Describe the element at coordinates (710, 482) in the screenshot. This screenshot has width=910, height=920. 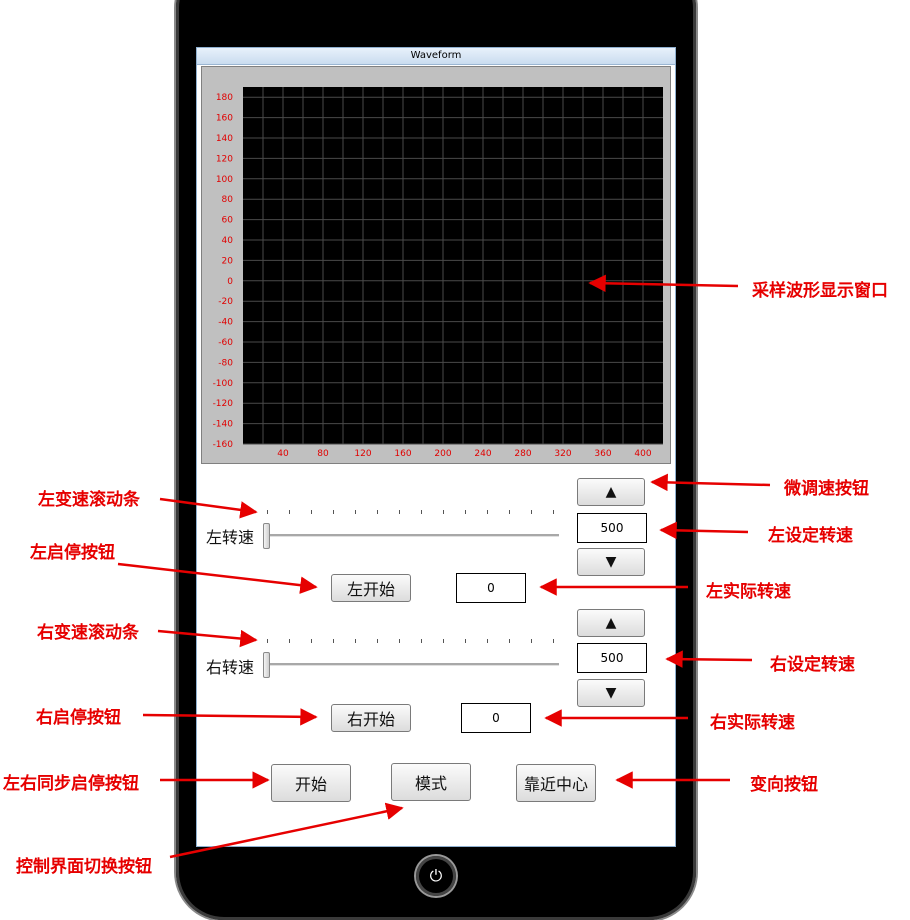
I see `arrow-fine-tune` at that location.